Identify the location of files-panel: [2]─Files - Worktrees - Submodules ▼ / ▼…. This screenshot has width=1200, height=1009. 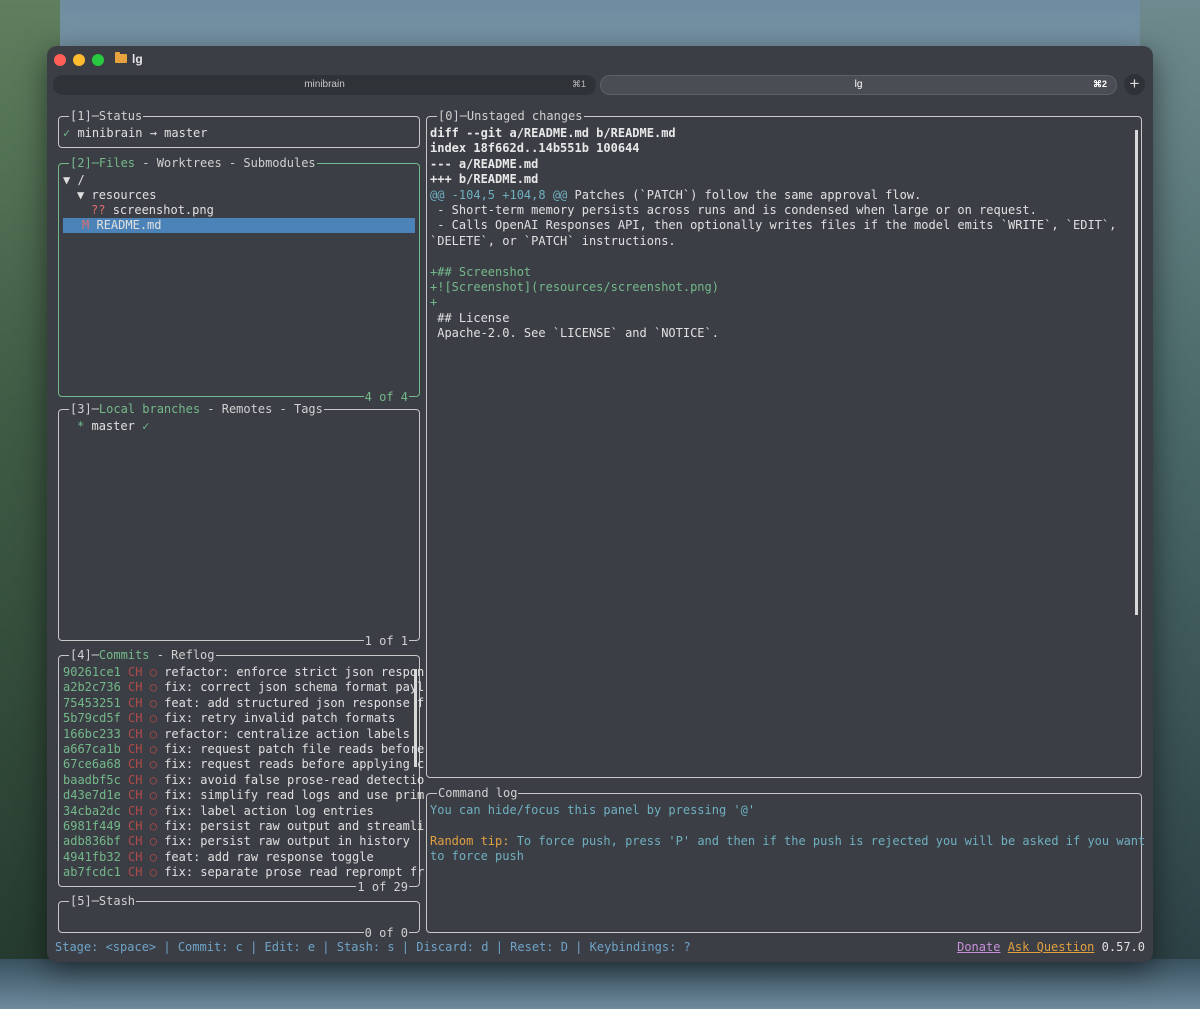
(239, 280).